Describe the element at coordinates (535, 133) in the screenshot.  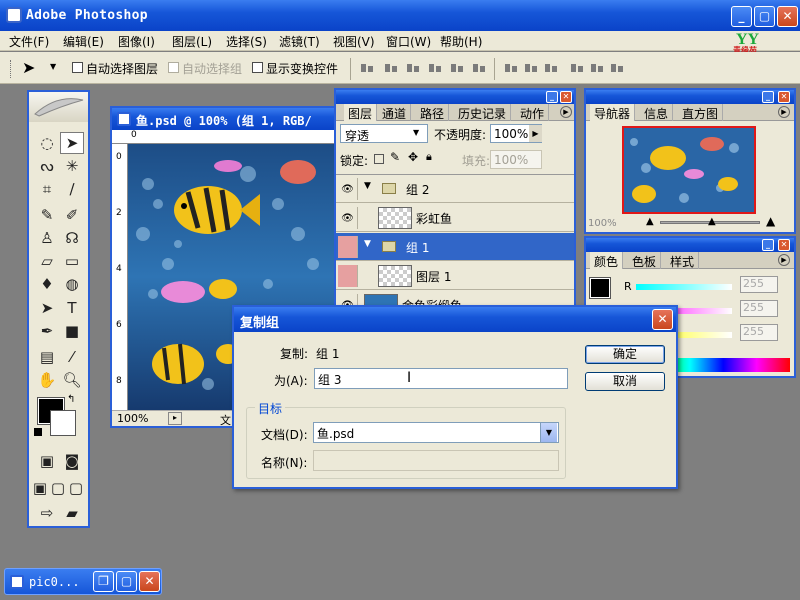
I see `opacity-slider-arrow-icon: ▶` at that location.